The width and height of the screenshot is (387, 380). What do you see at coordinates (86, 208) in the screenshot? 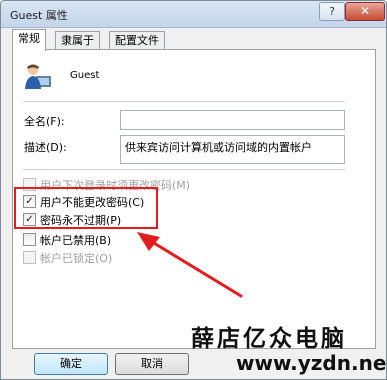
I see `annotation-highlight-box` at bounding box center [86, 208].